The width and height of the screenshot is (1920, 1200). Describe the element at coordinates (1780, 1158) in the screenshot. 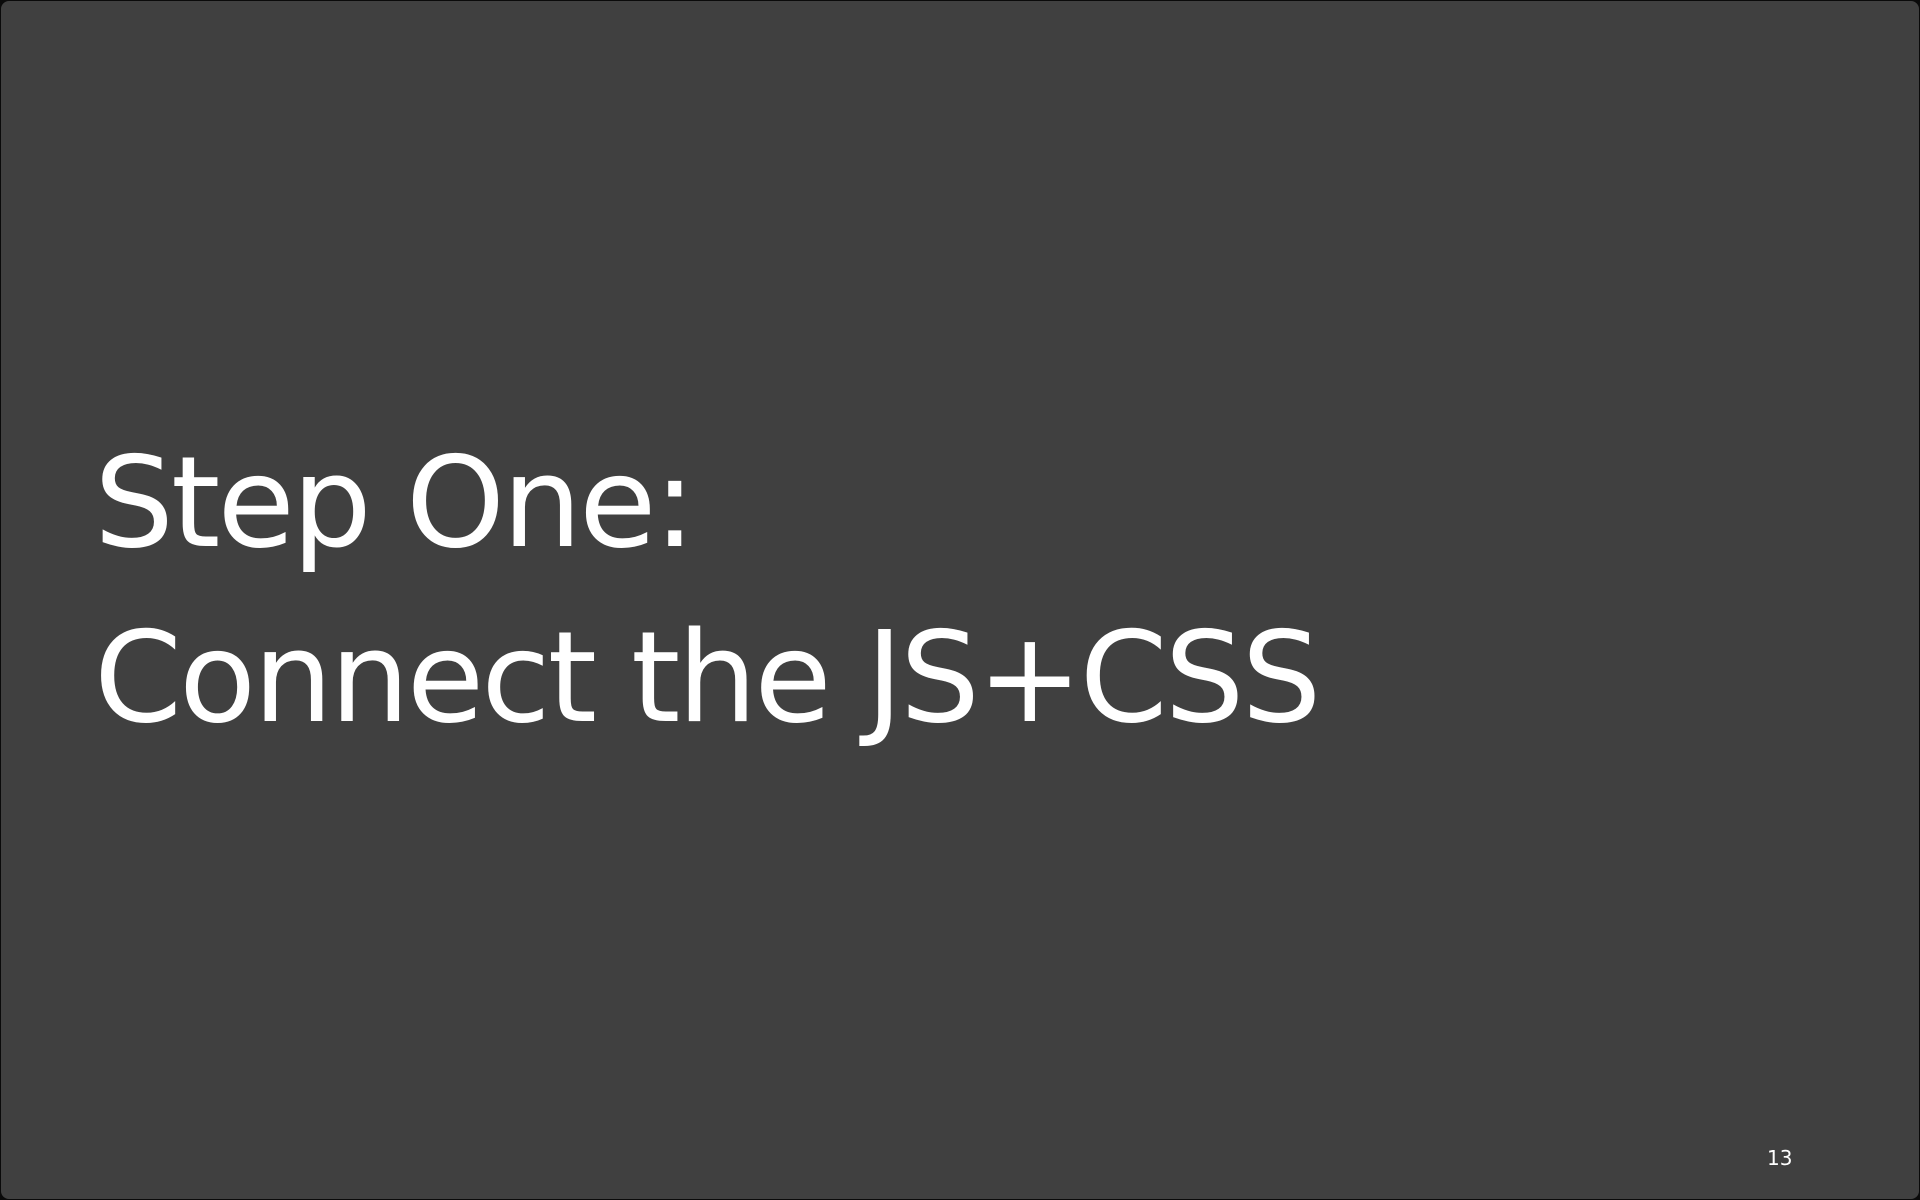

I see `slide-number: 13` at that location.